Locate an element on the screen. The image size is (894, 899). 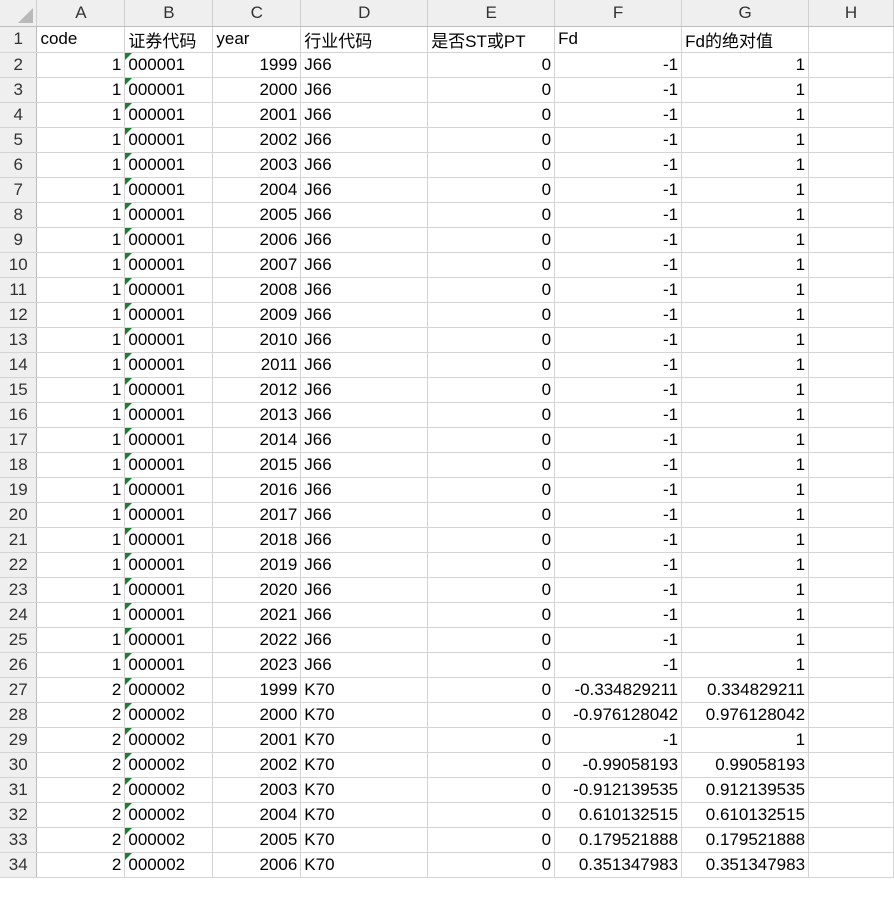
cell-year: 2022 is located at coordinates (257, 640).